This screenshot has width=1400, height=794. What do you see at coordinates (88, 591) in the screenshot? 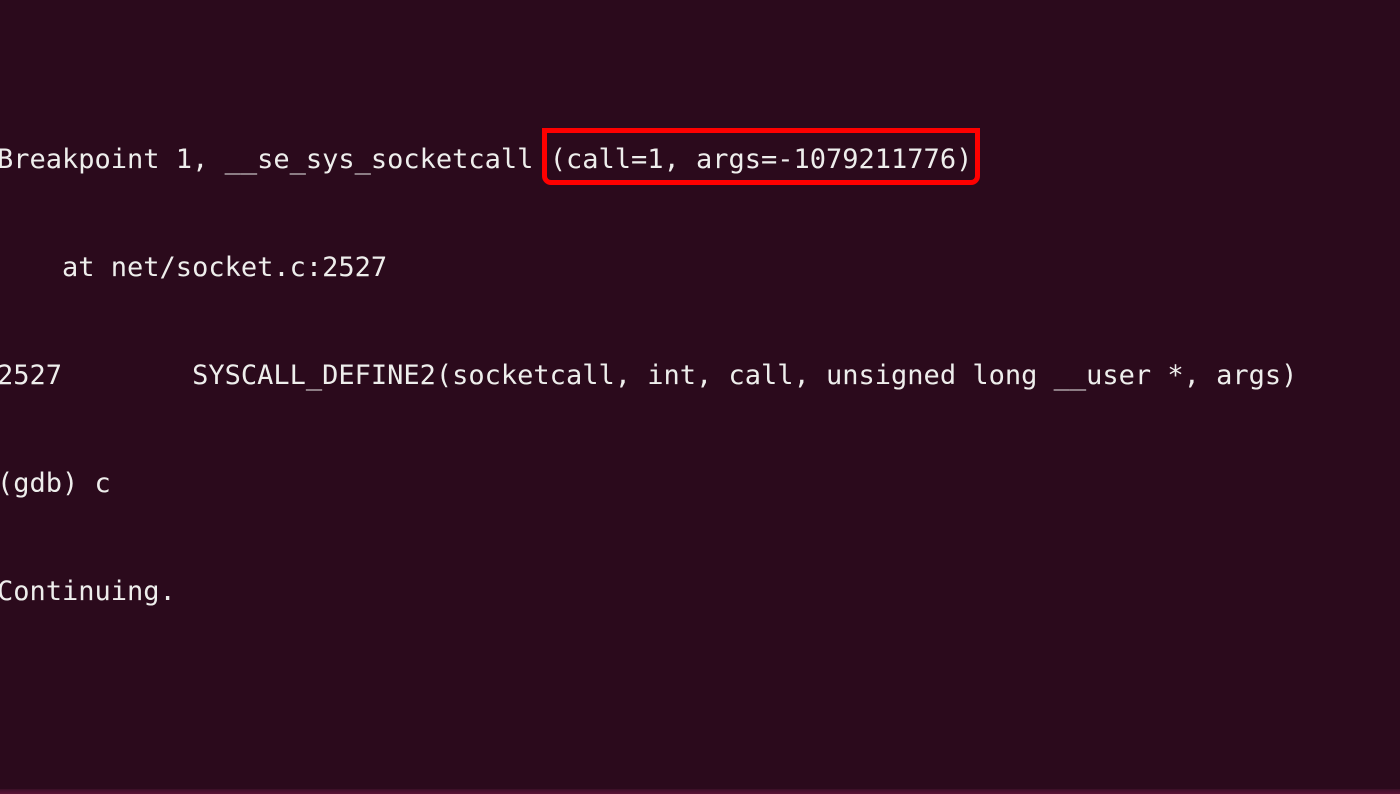
I see `continuing-line: Continuing.` at bounding box center [88, 591].